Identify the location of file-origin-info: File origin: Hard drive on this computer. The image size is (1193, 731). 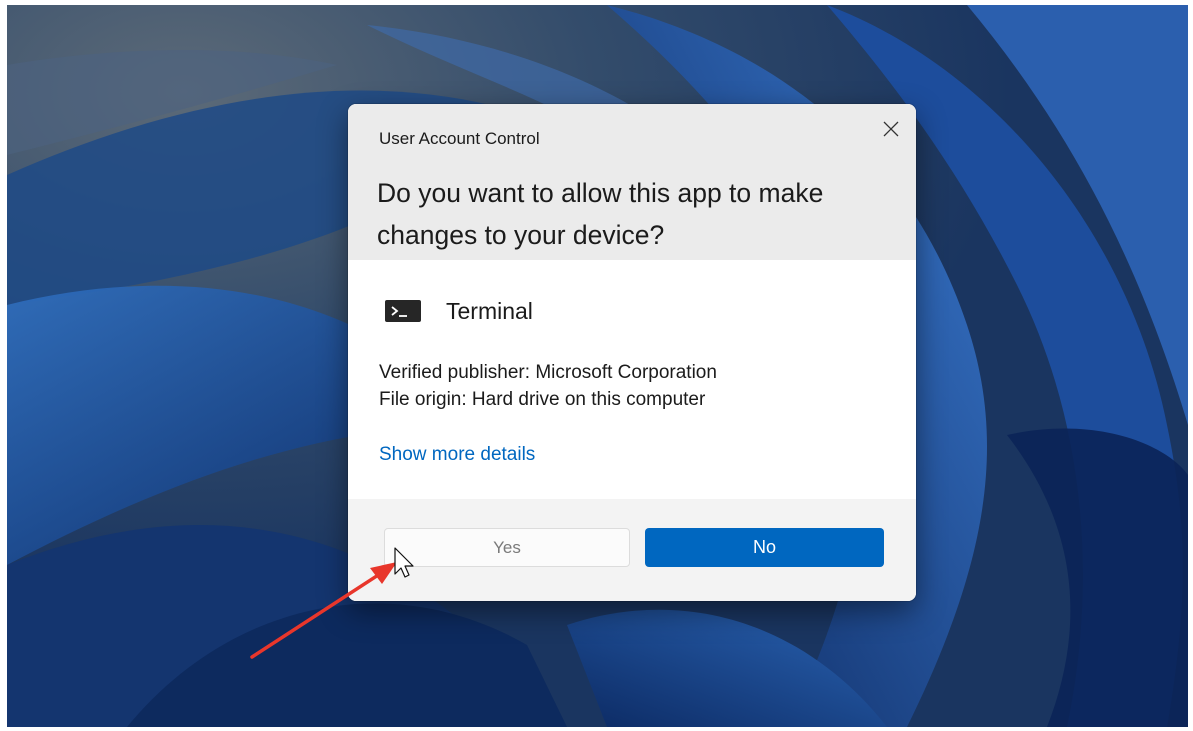
(542, 399).